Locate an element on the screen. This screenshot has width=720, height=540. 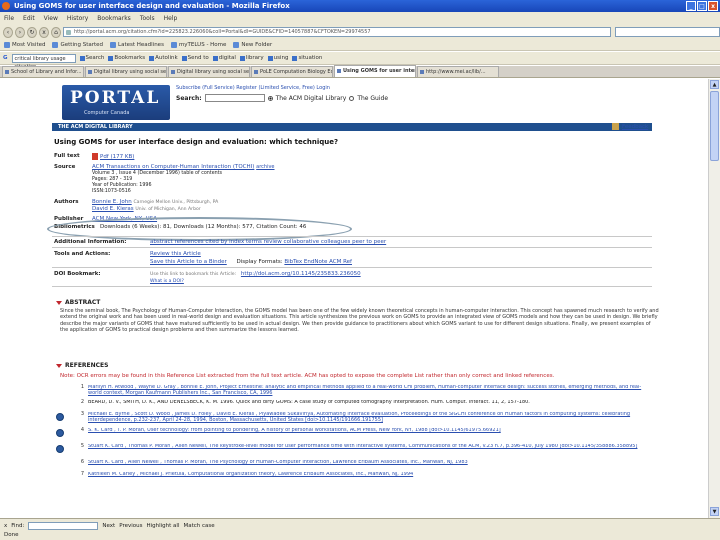
menu-edit: Edit is located at coordinates (29, 18).